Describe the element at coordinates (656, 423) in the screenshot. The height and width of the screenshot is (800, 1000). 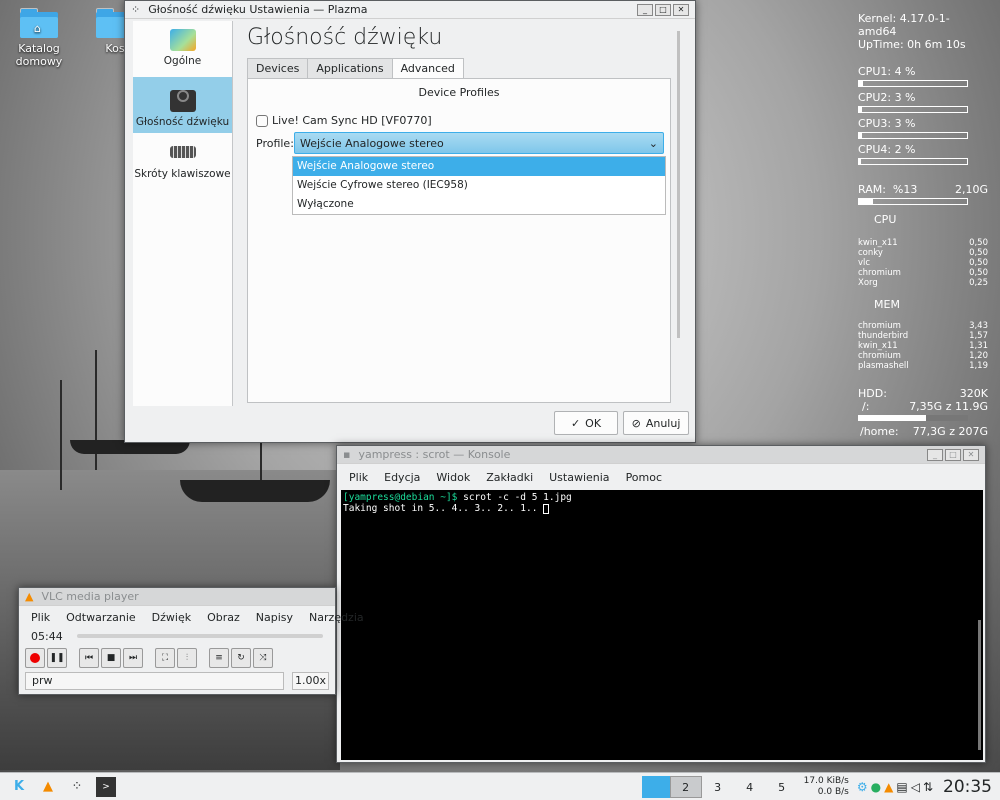
I see `cancel-button: ⊘ Anuluj` at that location.